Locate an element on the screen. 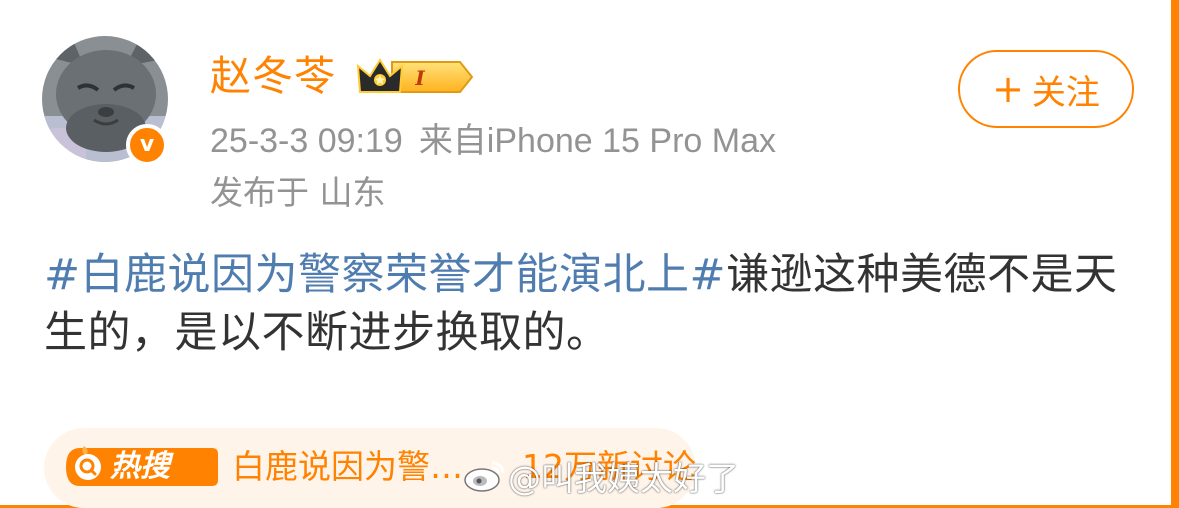 The width and height of the screenshot is (1179, 508). follow-button: + 关注 is located at coordinates (1046, 89).